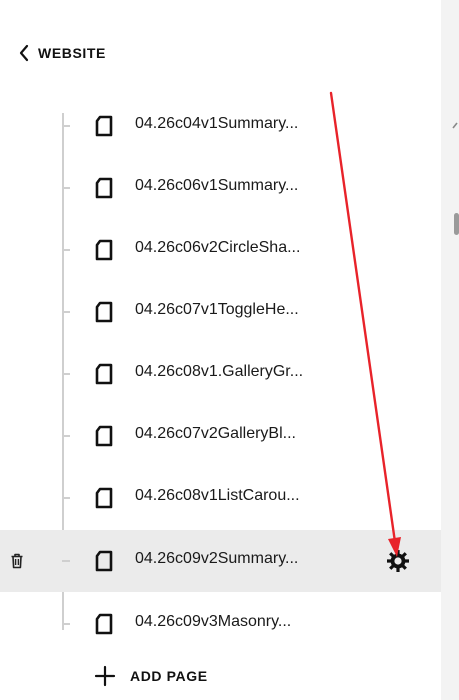 This screenshot has width=459, height=700. What do you see at coordinates (398, 561) in the screenshot?
I see `gear-icon` at bounding box center [398, 561].